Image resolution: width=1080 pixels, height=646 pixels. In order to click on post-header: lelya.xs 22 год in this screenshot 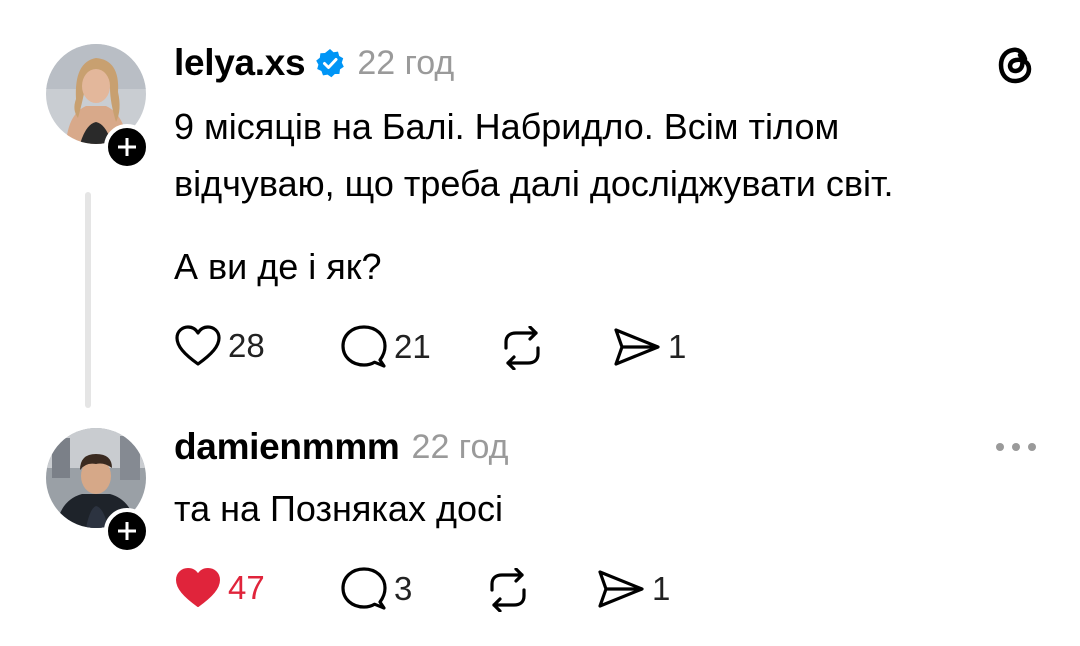, I will do `click(314, 63)`.